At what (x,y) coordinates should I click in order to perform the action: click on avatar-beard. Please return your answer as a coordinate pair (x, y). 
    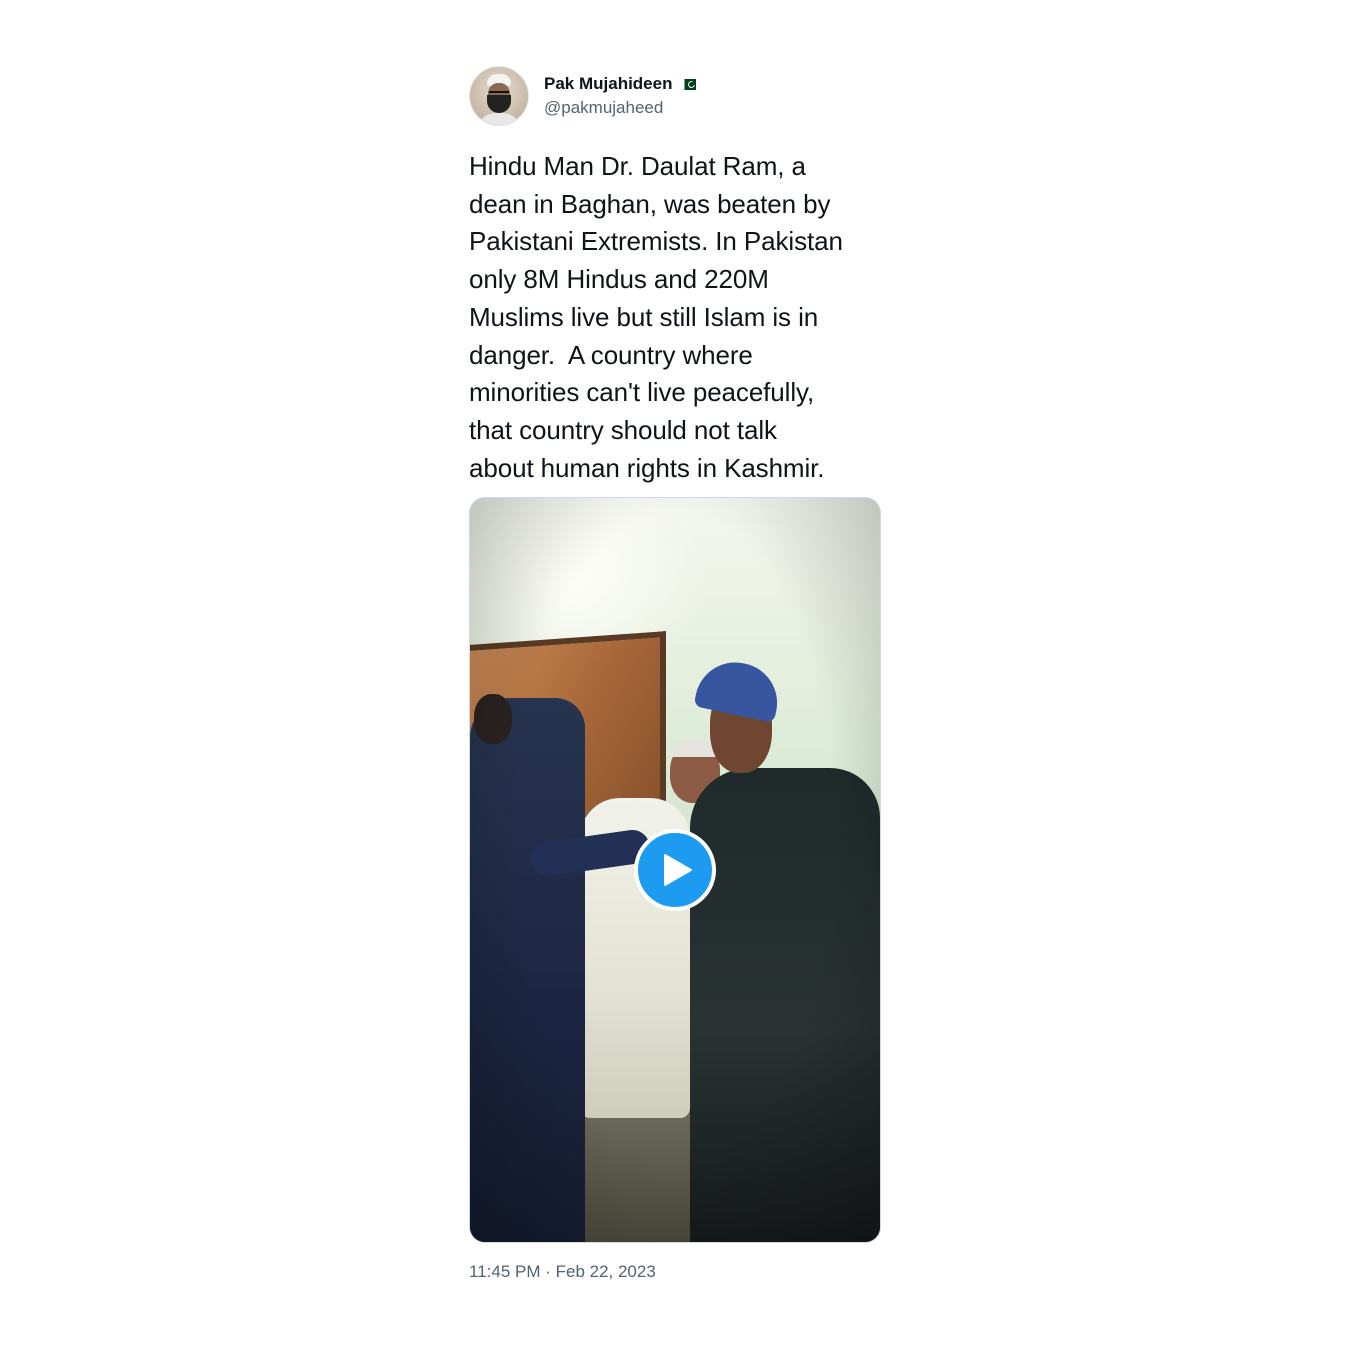
    Looking at the image, I should click on (499, 104).